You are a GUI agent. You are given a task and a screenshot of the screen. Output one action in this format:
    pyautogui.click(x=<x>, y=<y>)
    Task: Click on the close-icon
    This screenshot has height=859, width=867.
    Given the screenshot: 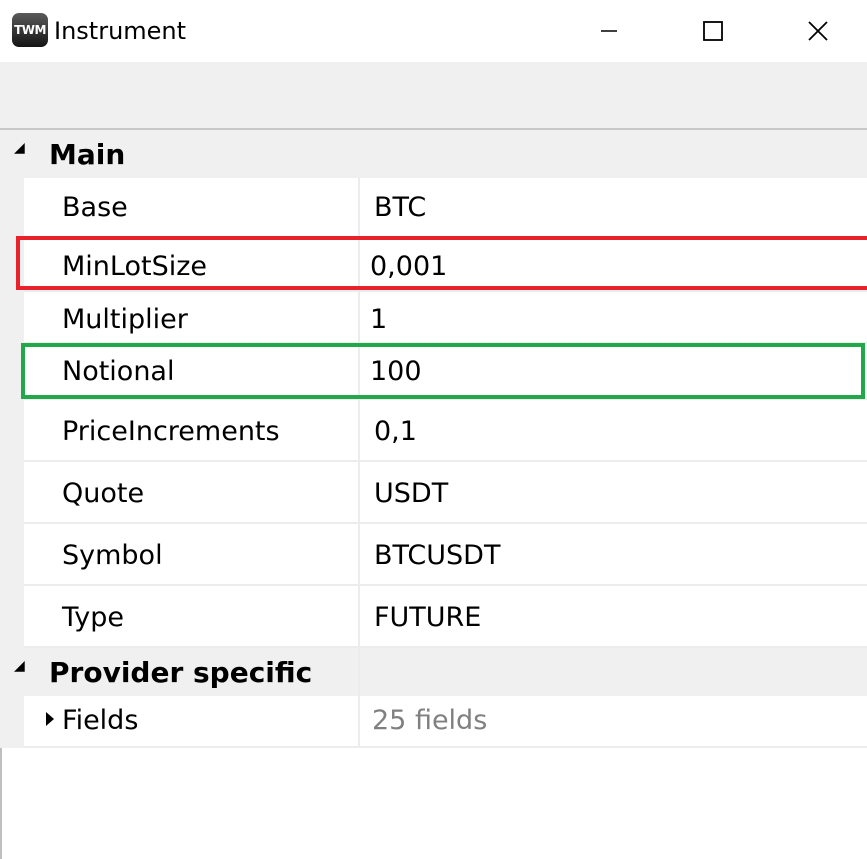 What is the action you would take?
    pyautogui.click(x=817, y=31)
    